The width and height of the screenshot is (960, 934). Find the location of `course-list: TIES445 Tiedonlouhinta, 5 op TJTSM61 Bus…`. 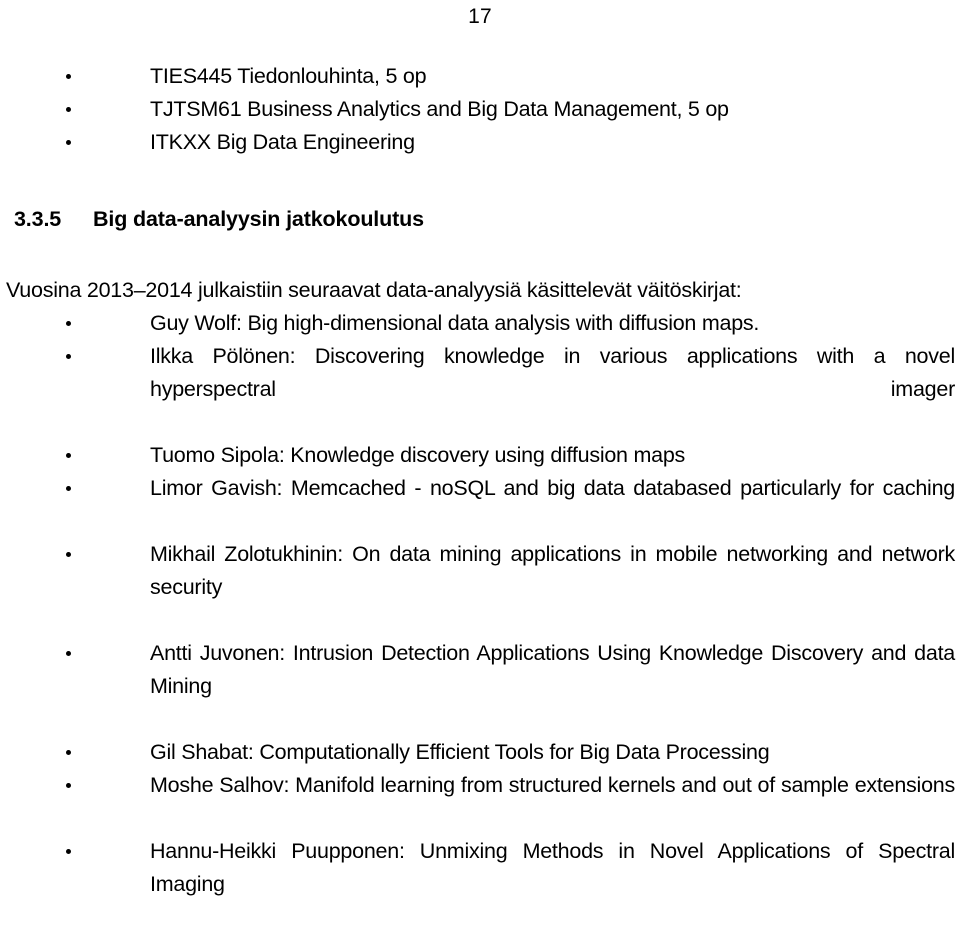

course-list: TIES445 Tiedonlouhinta, 5 op TJTSM61 Bus… is located at coordinates (480, 109).